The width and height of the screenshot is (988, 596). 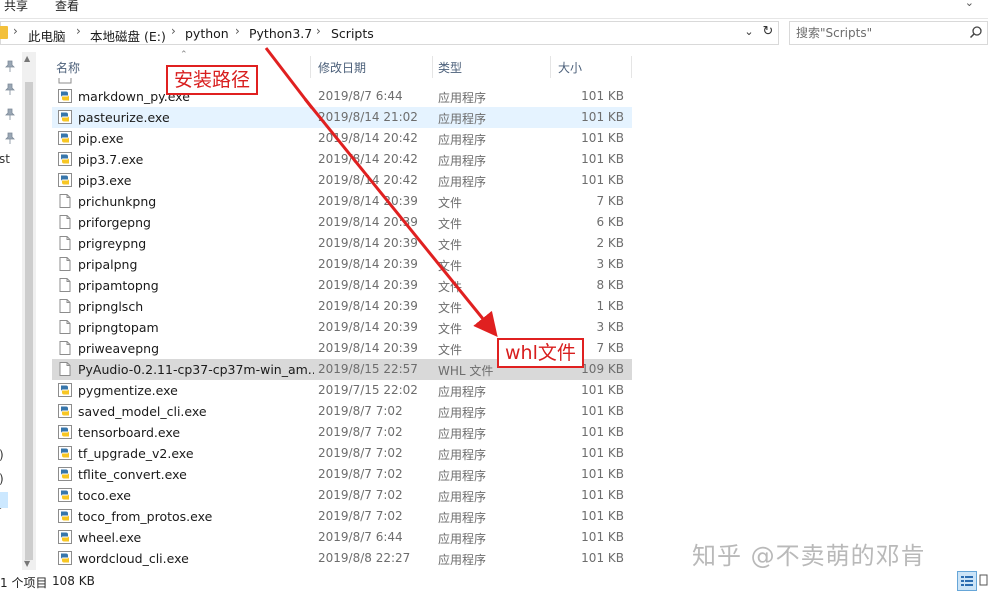 I want to click on file-size: 7 KB, so click(x=588, y=201).